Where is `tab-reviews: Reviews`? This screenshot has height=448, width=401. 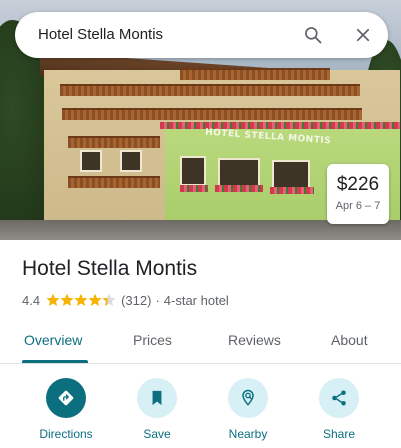 tab-reviews: Reviews is located at coordinates (254, 340).